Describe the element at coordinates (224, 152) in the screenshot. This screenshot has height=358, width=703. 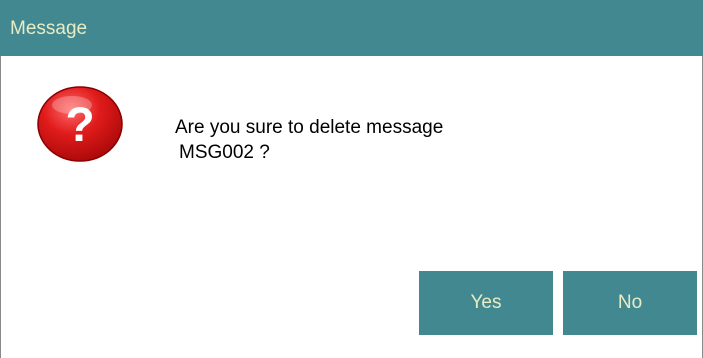
I see `message-line-2: MSG002 ?` at that location.